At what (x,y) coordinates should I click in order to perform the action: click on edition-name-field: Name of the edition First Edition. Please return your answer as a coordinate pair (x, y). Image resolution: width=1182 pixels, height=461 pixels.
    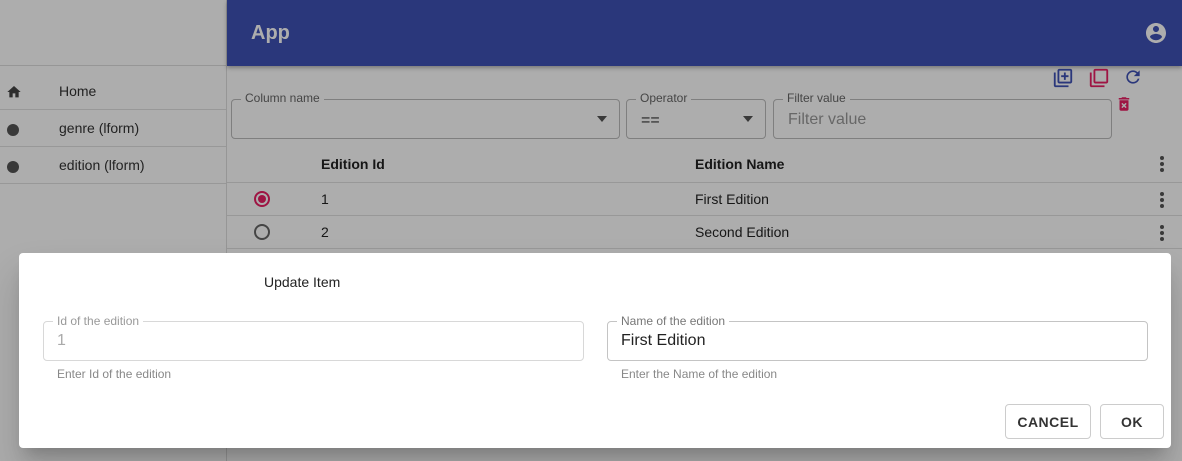
    Looking at the image, I should click on (877, 337).